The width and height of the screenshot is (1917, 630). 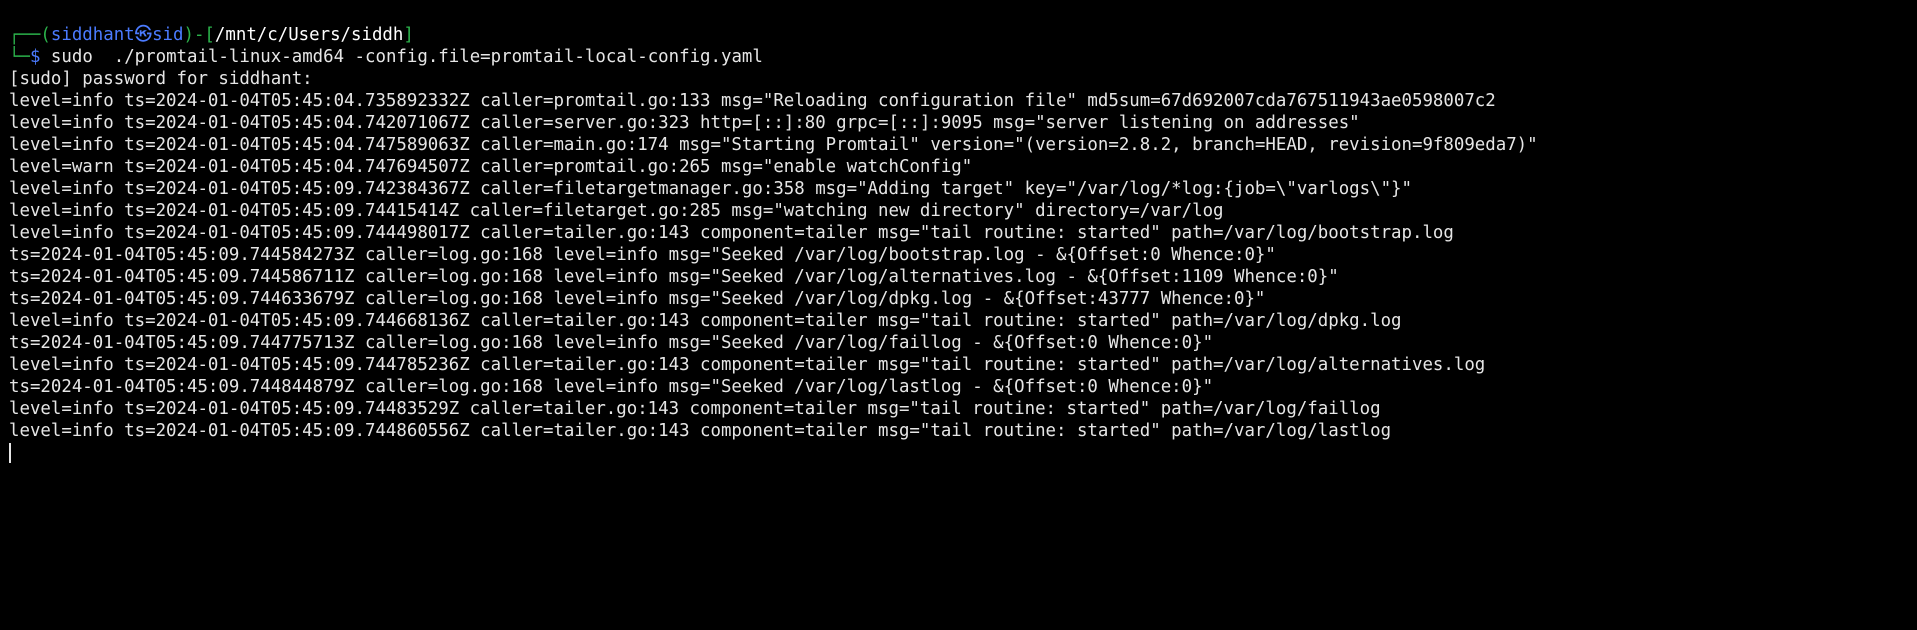 I want to click on prompt-at-symbol: ㉿, so click(x=143, y=35).